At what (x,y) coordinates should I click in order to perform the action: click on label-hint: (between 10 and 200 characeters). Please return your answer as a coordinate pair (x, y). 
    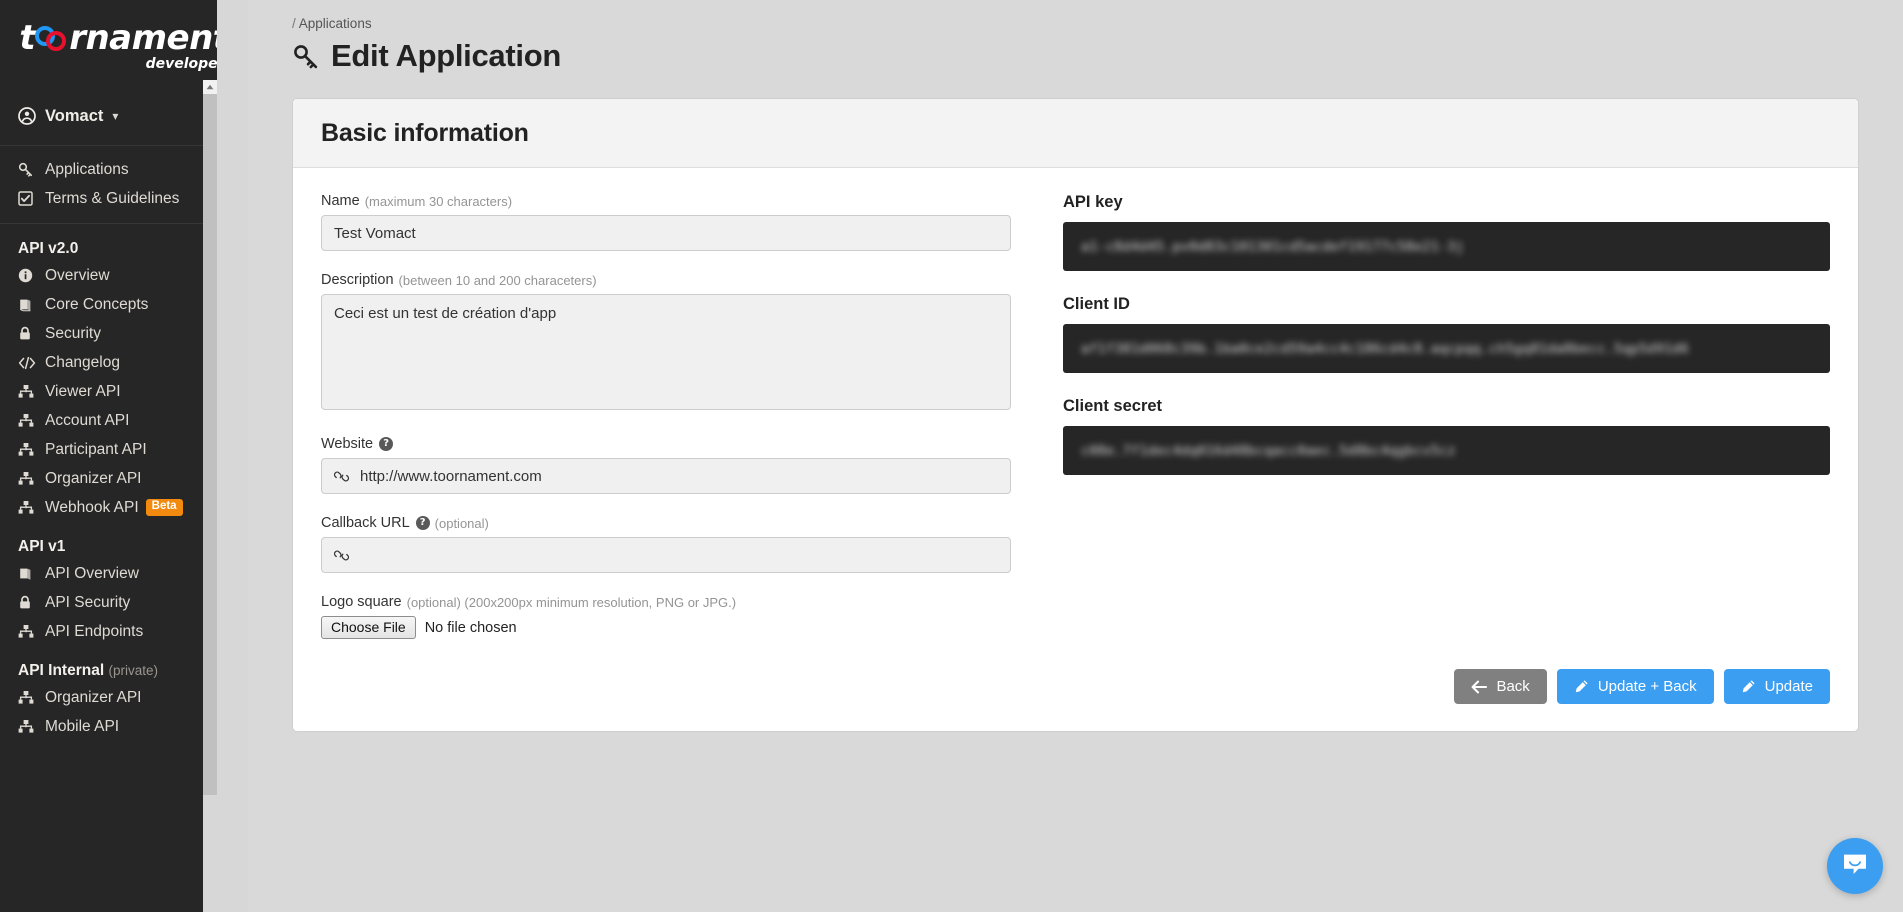
    Looking at the image, I should click on (497, 280).